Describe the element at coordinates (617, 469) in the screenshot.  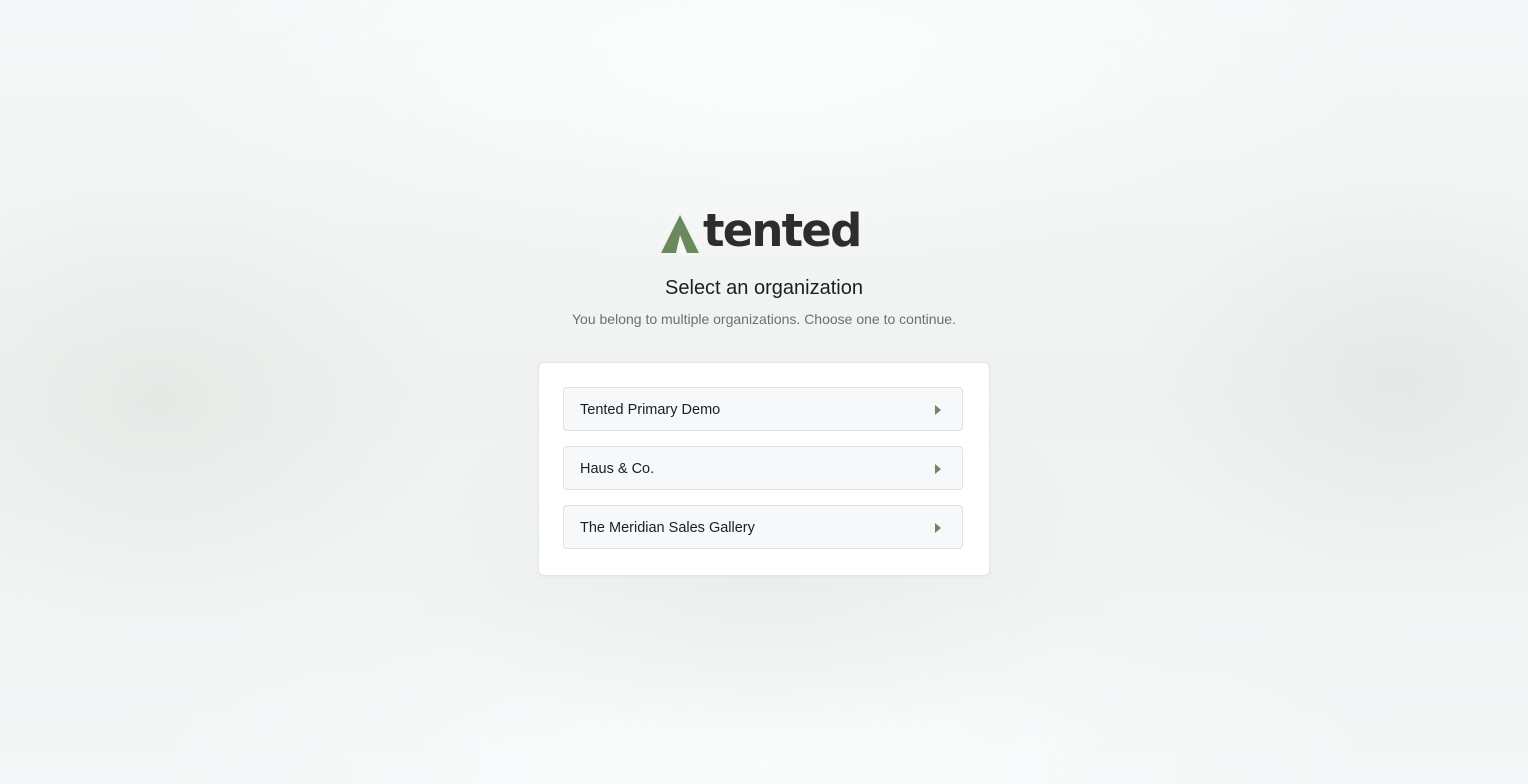
I see `org-item-label: Haus & Co.` at that location.